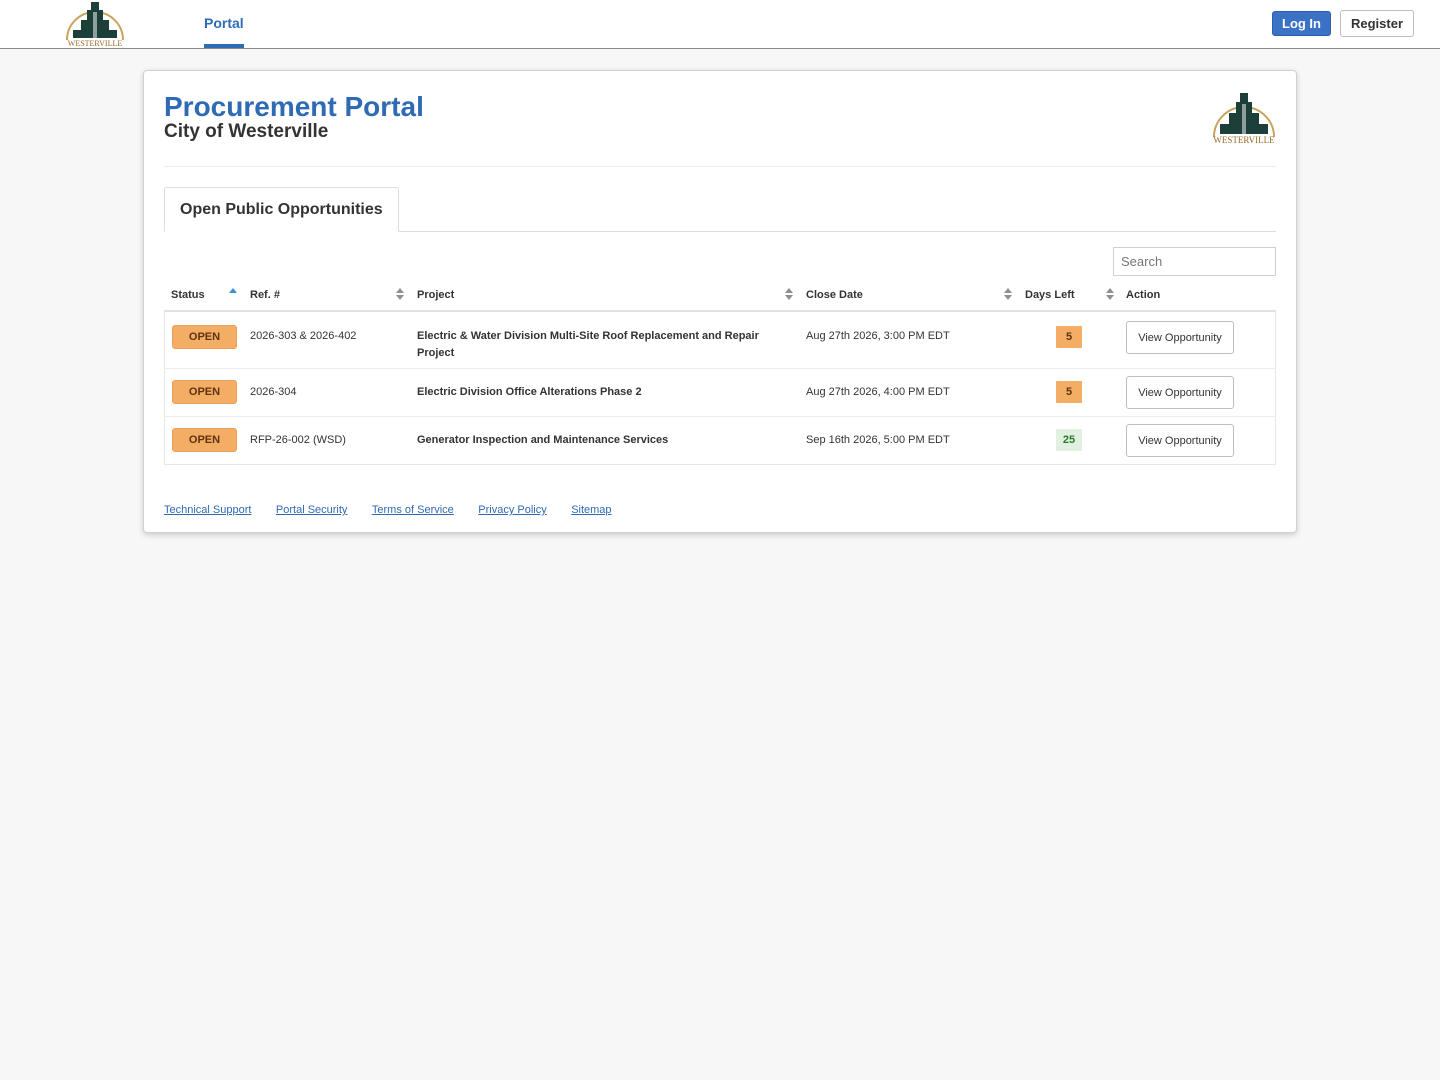 The width and height of the screenshot is (1440, 1080). I want to click on nav-tab-portal: Portal, so click(224, 24).